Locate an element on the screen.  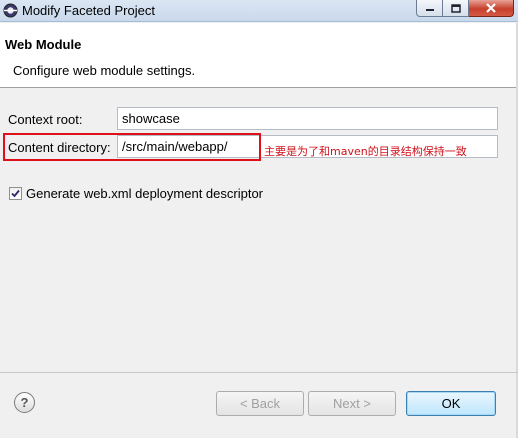
minimize-icon is located at coordinates (429, 10).